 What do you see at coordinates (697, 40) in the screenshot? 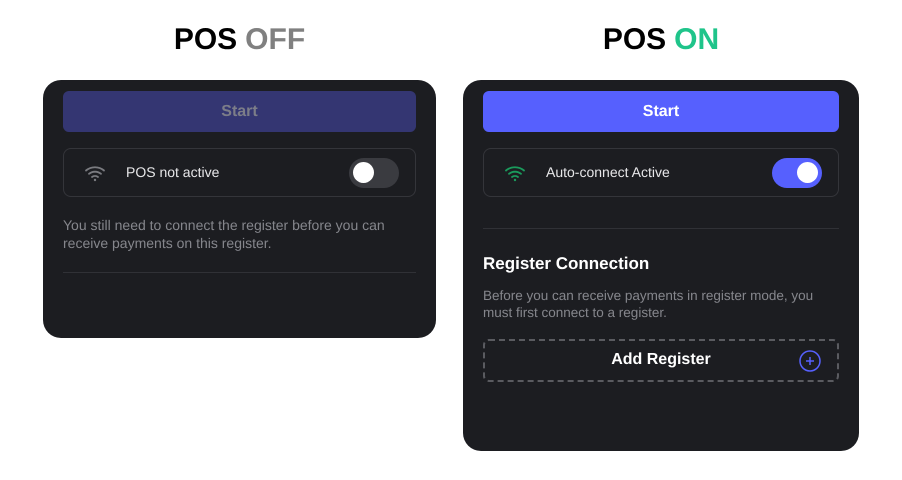
I see `heading-status: ON` at bounding box center [697, 40].